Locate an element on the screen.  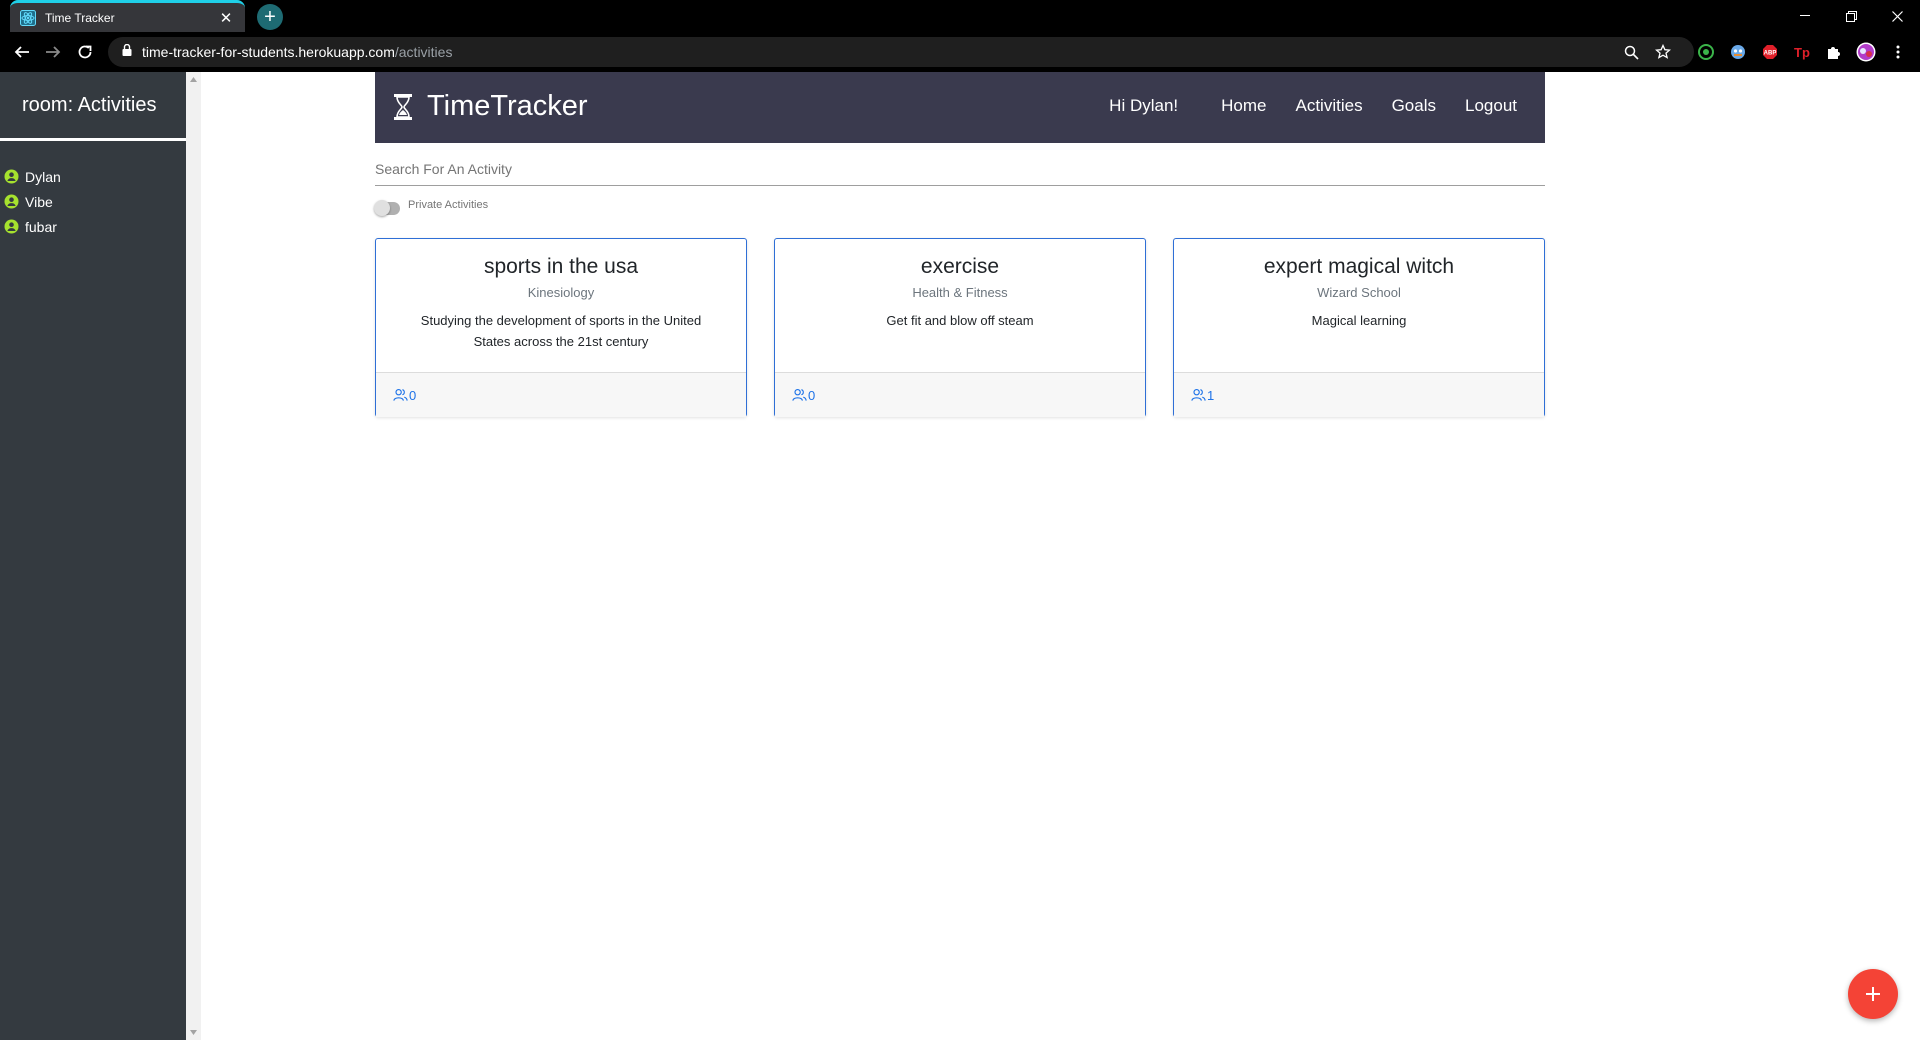
activity-description: Magical learning is located at coordinates (1359, 320).